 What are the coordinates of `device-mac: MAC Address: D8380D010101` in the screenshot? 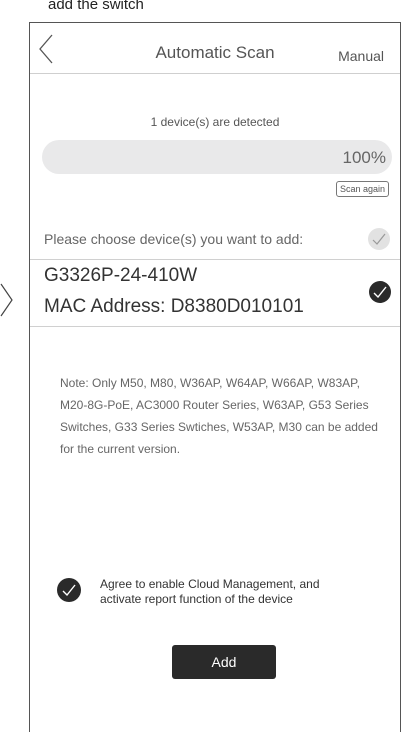 It's located at (174, 306).